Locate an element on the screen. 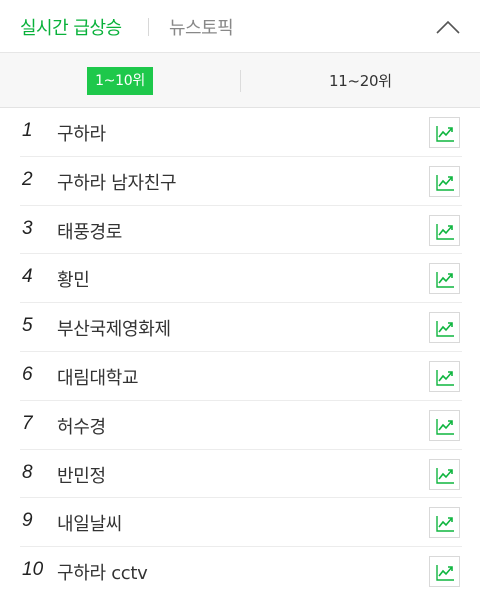 This screenshot has width=480, height=596. range-tab-1-10-label: 1~10위 is located at coordinates (120, 81).